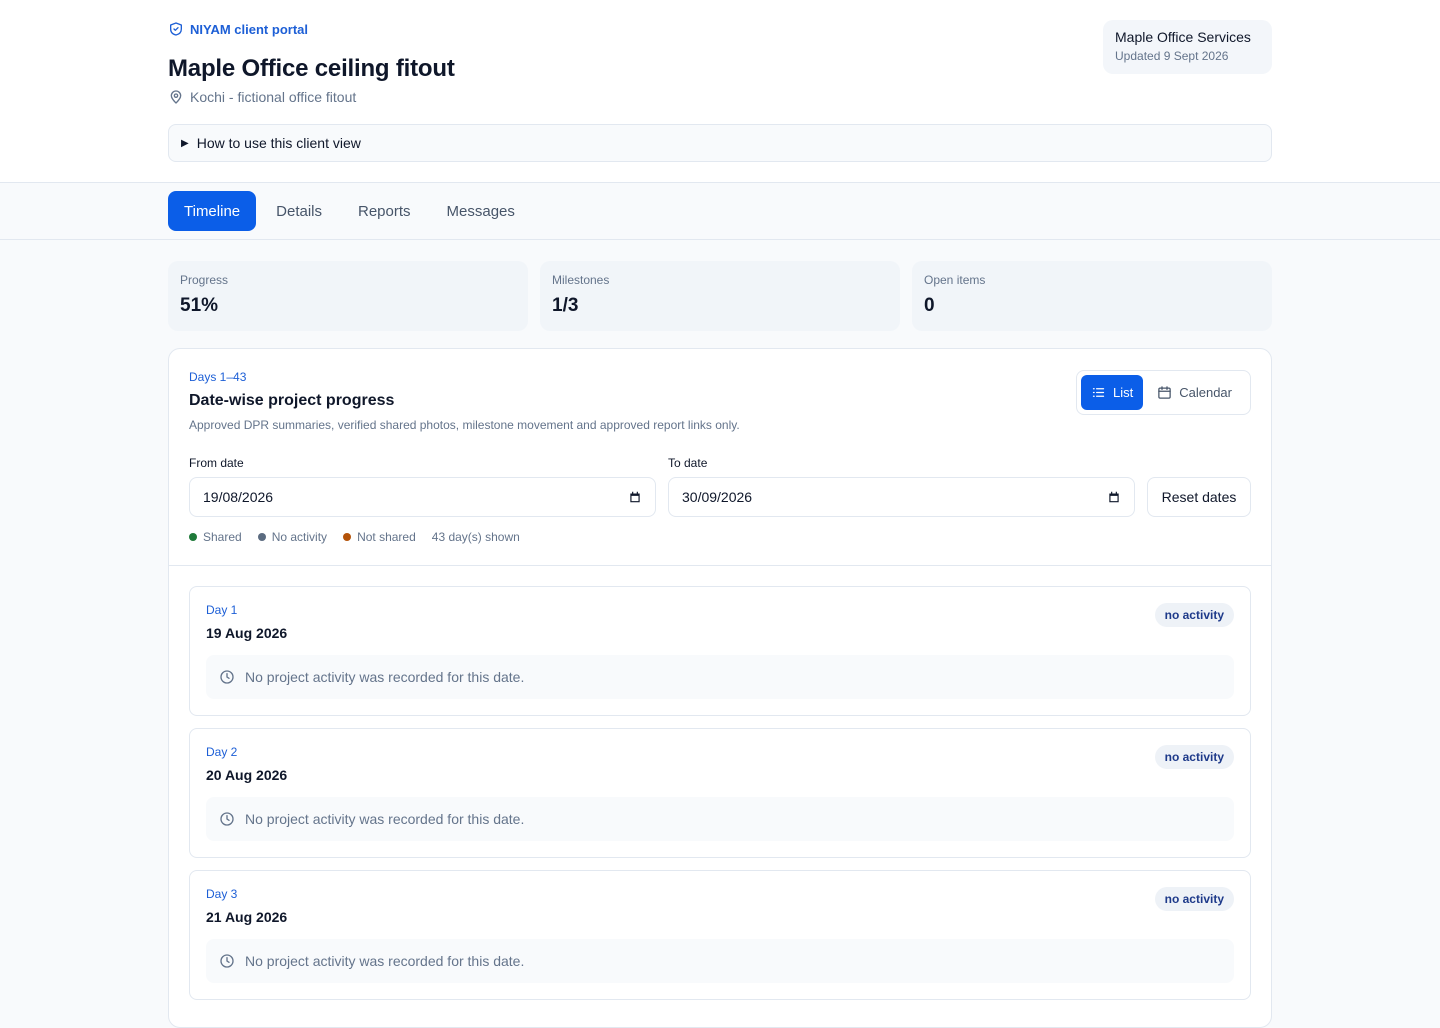 Image resolution: width=1440 pixels, height=1028 pixels. I want to click on day-date: 19 Aug 2026, so click(247, 633).